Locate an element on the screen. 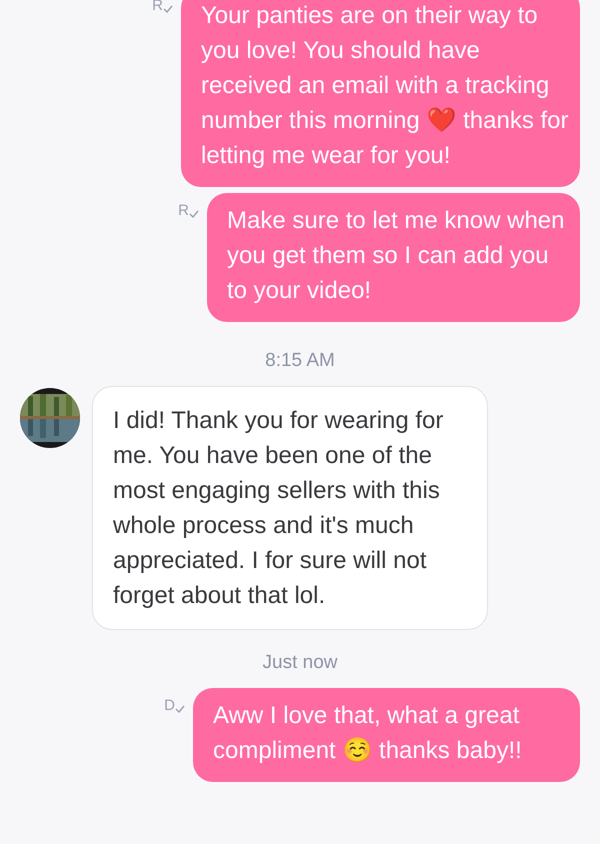  timestamp: 8:15 AM is located at coordinates (300, 361).